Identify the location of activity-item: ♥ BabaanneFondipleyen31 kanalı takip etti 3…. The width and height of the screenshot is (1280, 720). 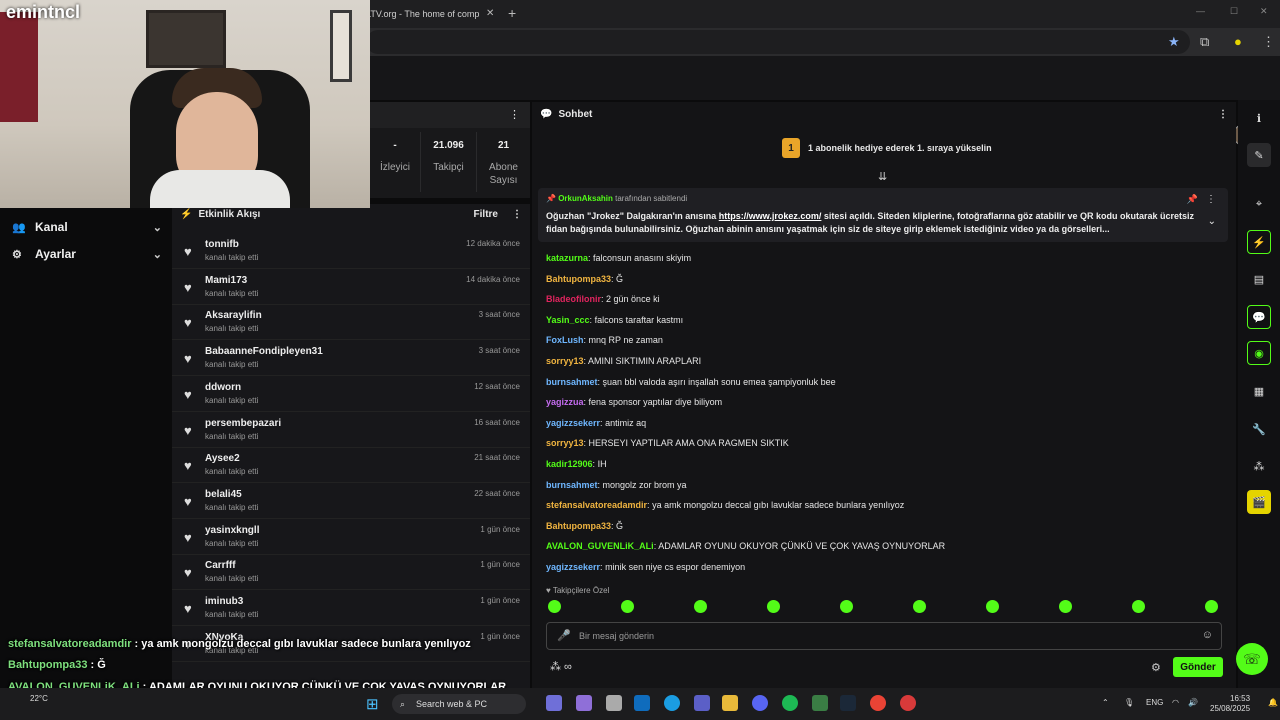
(351, 359).